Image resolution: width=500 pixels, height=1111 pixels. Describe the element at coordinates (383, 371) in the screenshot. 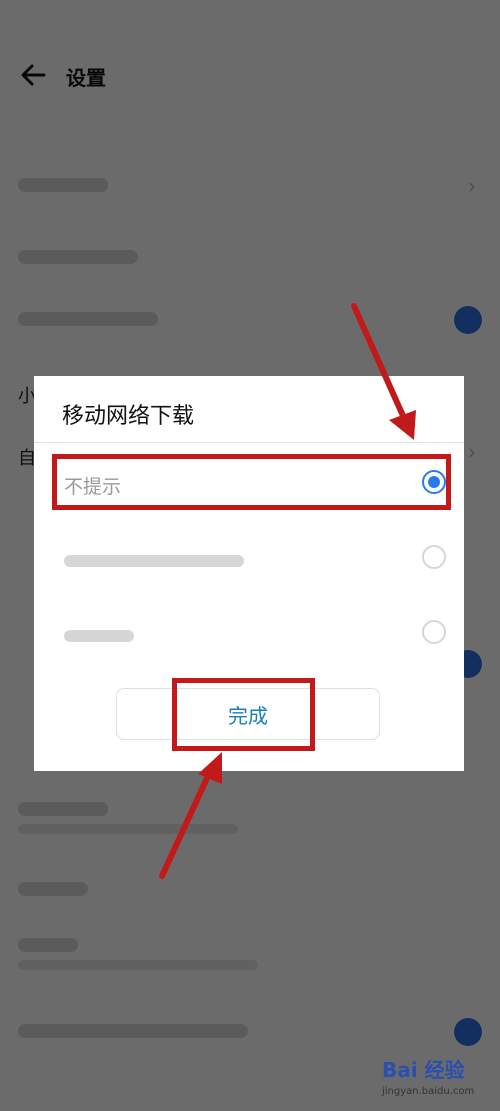

I see `arrow-down-icon` at that location.